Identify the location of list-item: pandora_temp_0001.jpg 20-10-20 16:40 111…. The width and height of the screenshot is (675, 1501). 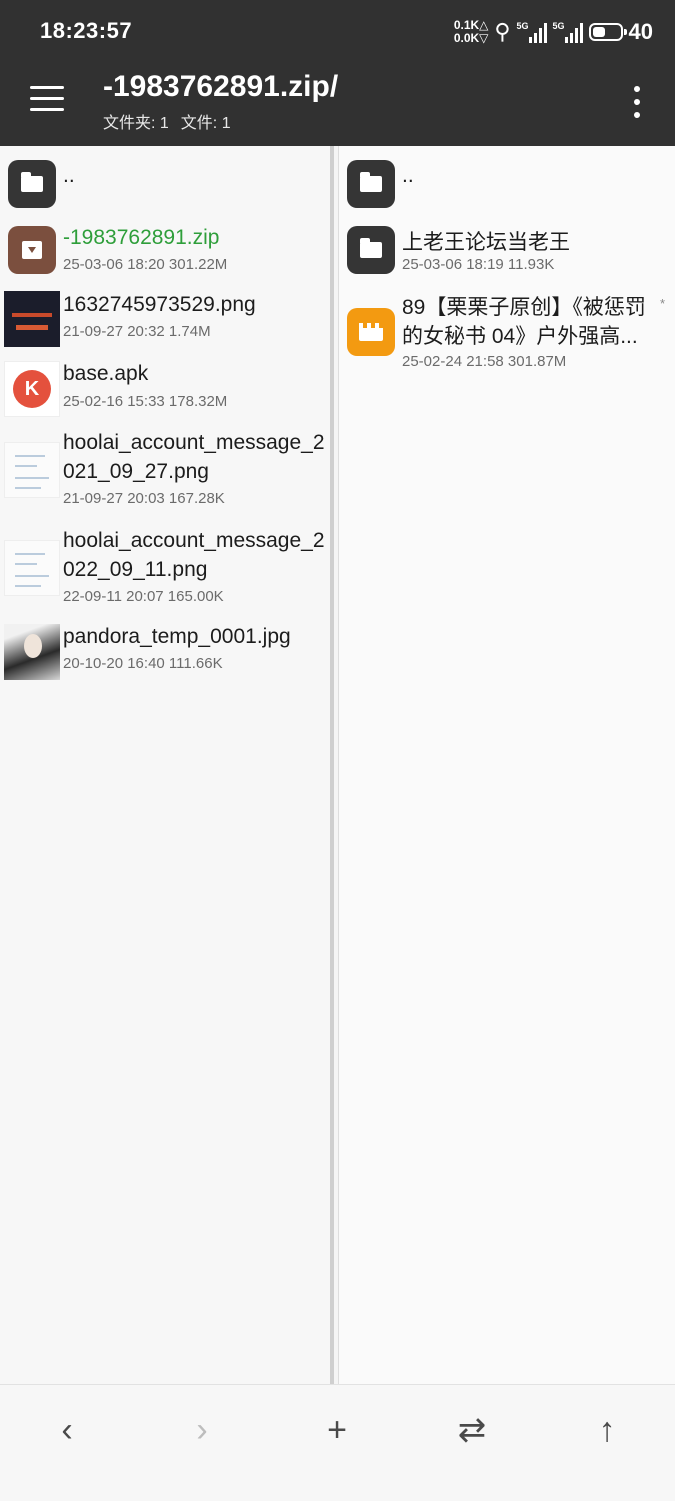
(165, 655).